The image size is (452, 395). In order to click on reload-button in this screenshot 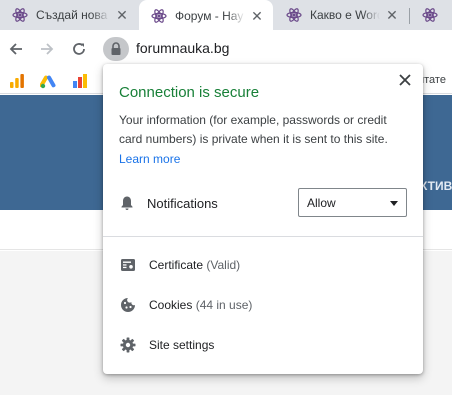, I will do `click(79, 49)`.